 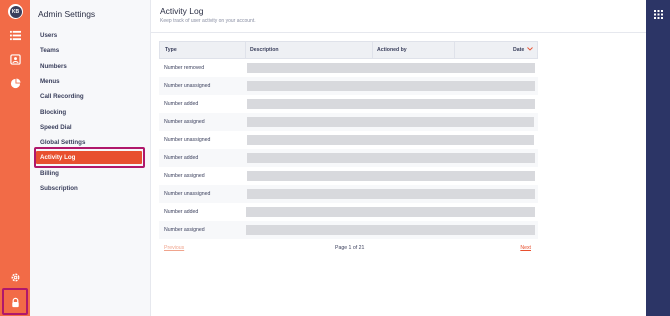 I want to click on activity-log-highlight-box, so click(x=89, y=157).